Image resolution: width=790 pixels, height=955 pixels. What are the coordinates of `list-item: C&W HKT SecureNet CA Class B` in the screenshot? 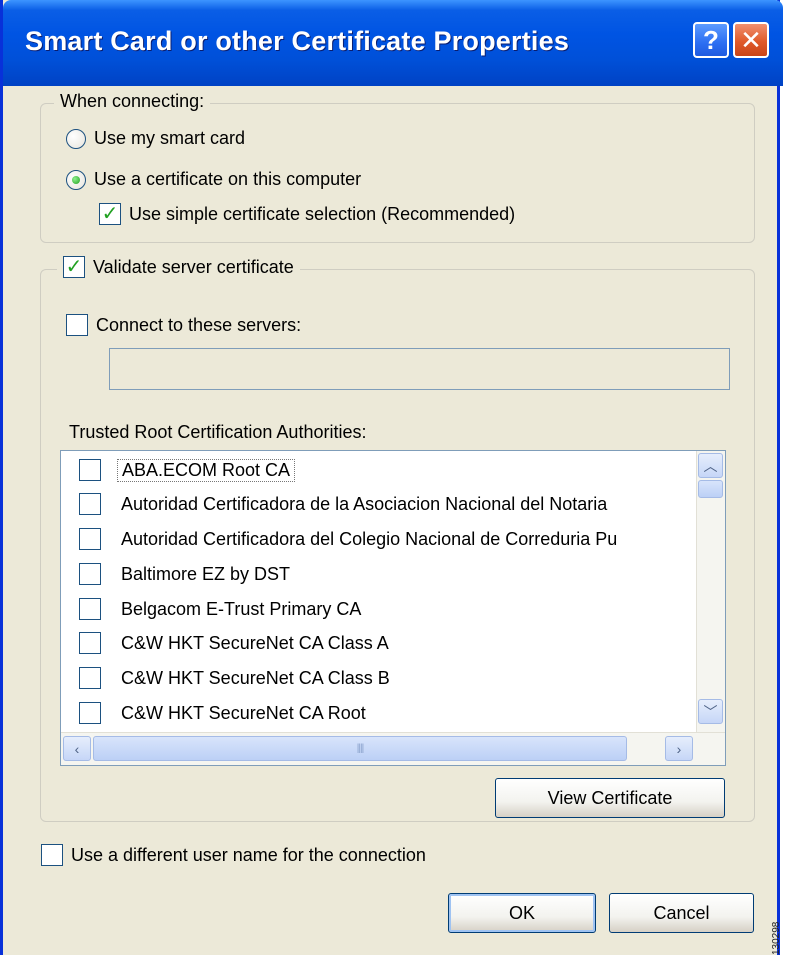 It's located at (236, 678).